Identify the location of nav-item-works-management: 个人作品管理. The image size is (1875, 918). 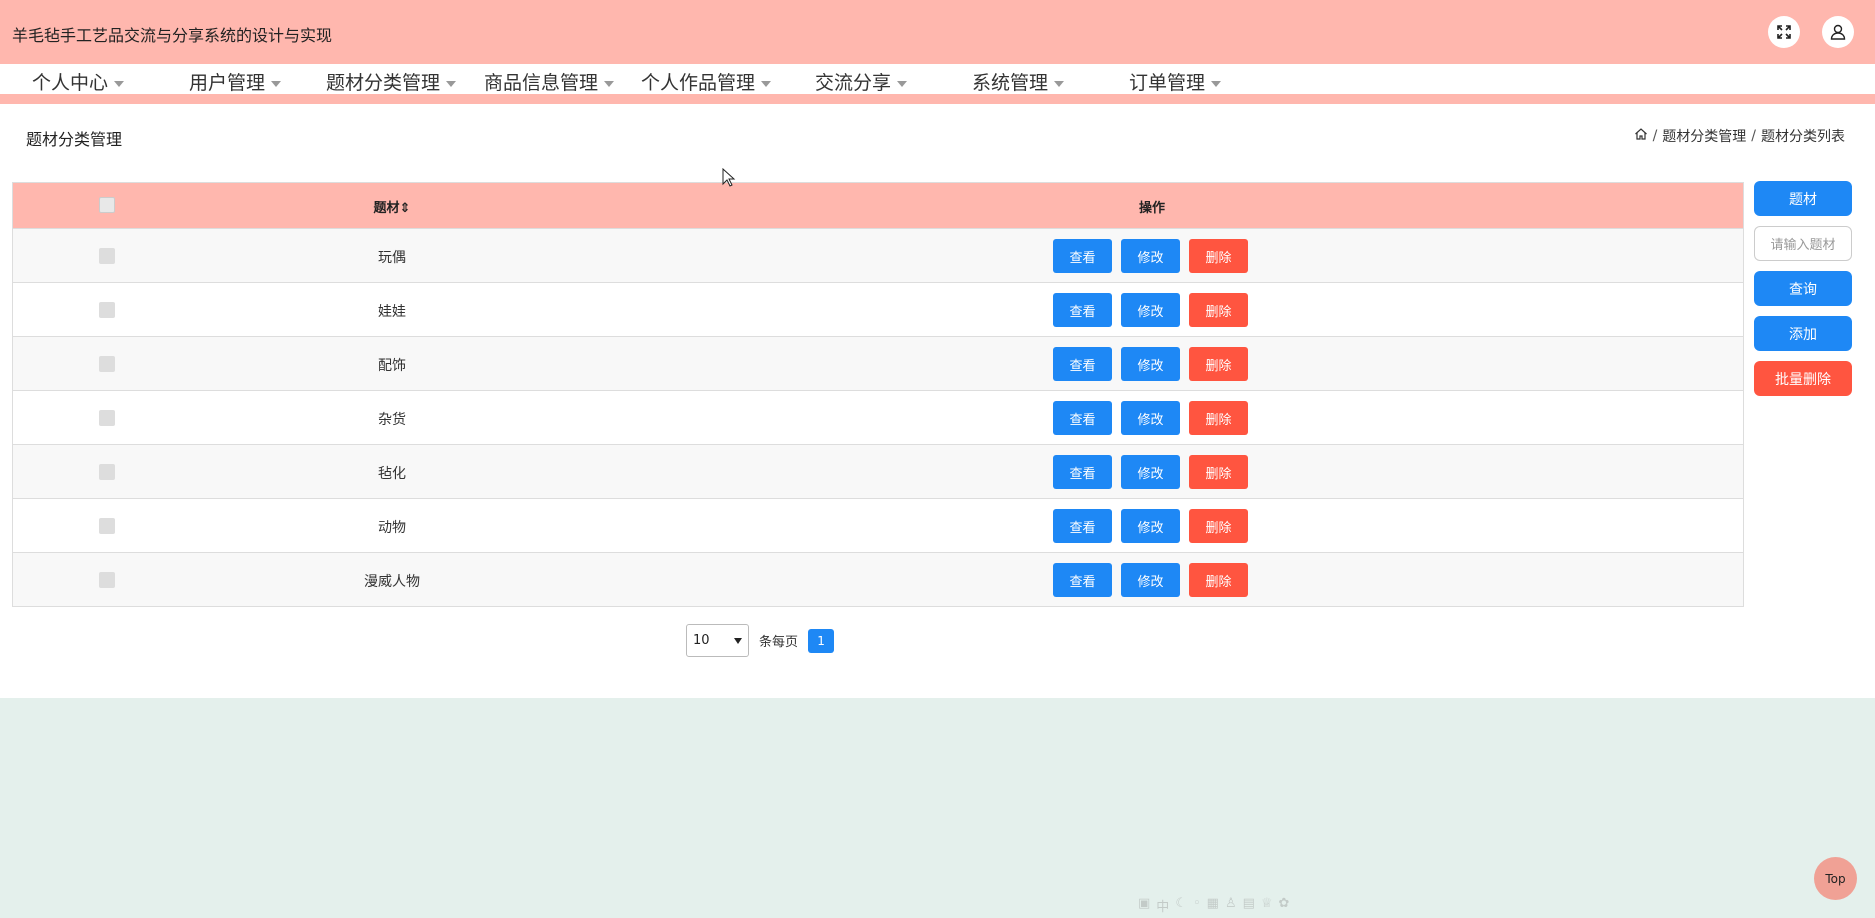
(706, 81).